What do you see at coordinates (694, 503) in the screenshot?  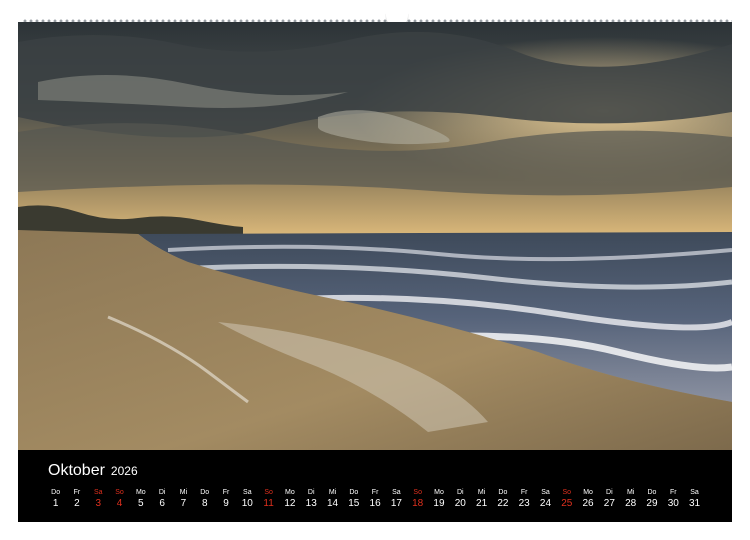 I see `day-number: 31` at bounding box center [694, 503].